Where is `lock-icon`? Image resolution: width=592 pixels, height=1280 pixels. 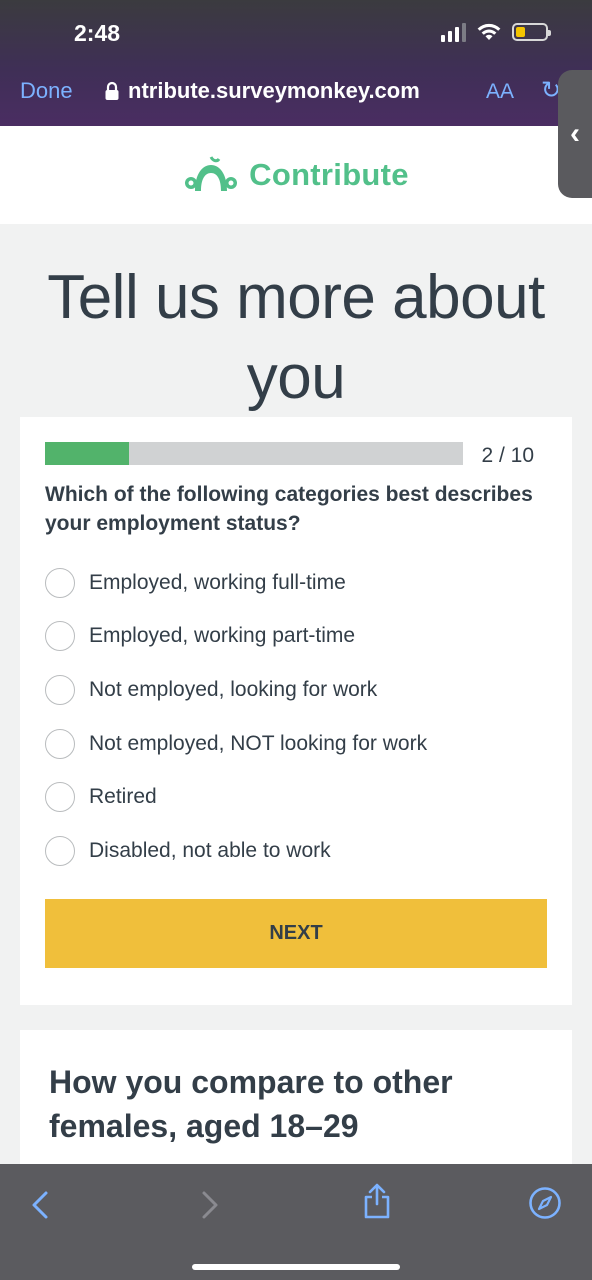 lock-icon is located at coordinates (112, 90).